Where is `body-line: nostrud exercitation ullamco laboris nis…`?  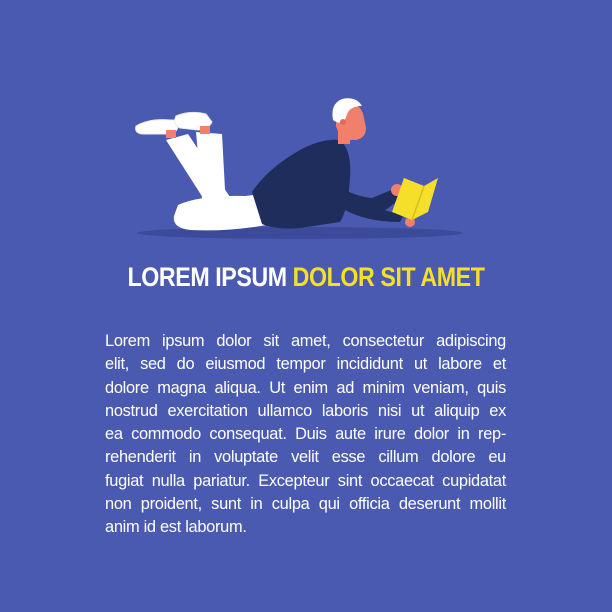
body-line: nostrud exercitation ullamco laboris nis… is located at coordinates (305, 410).